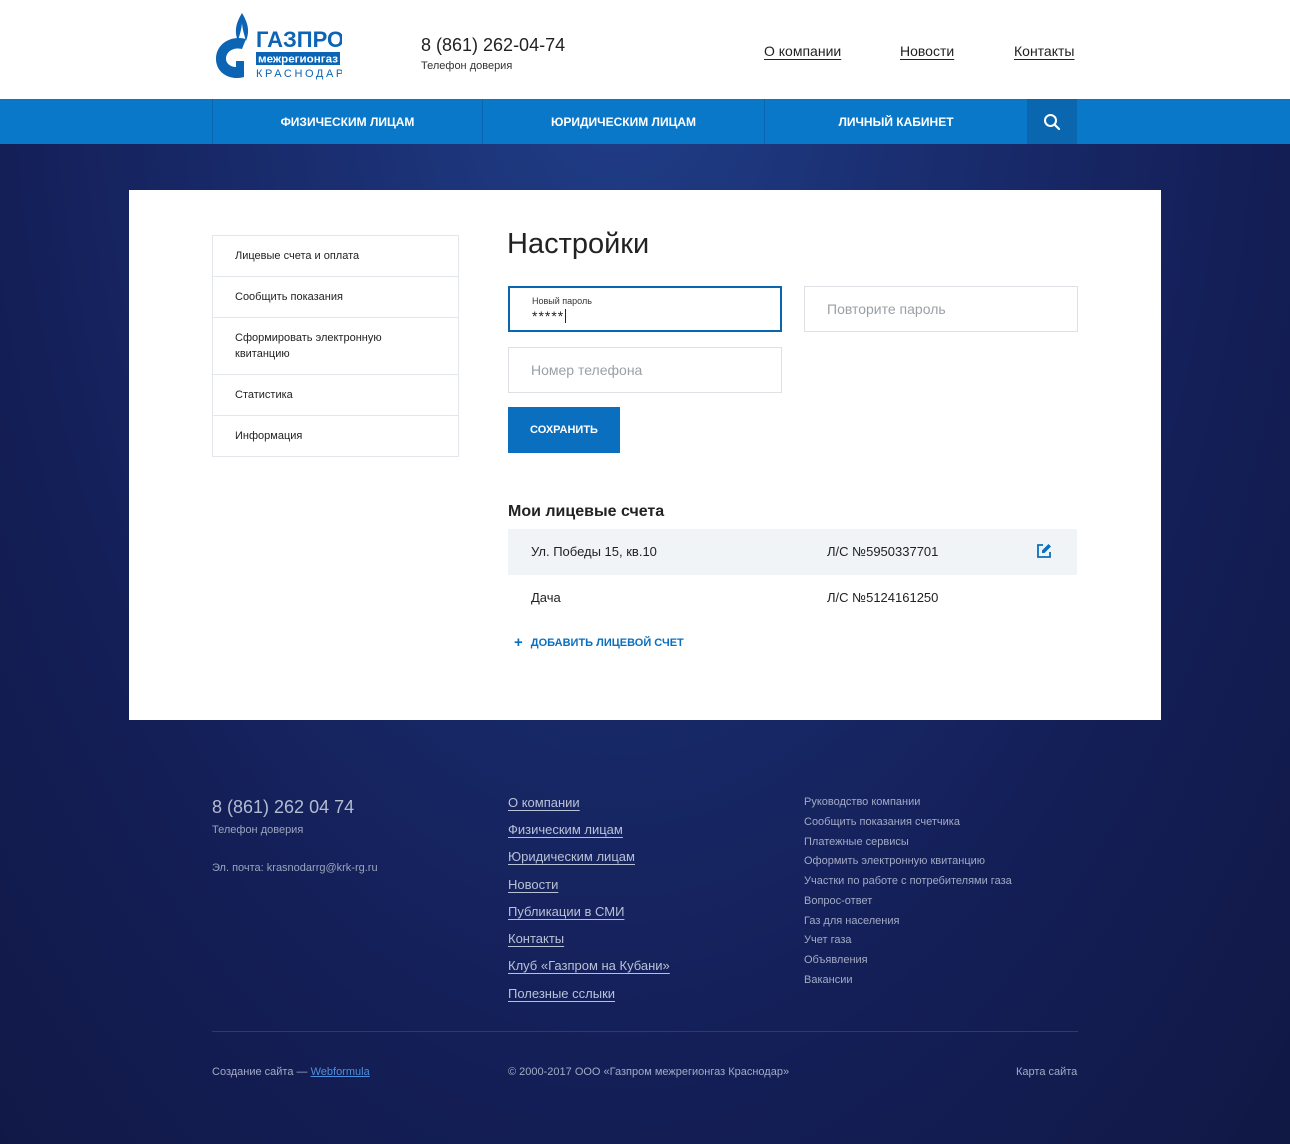 This screenshot has width=1290, height=1144. I want to click on footer-link-legal-entities: Юридическим лицам, so click(571, 856).